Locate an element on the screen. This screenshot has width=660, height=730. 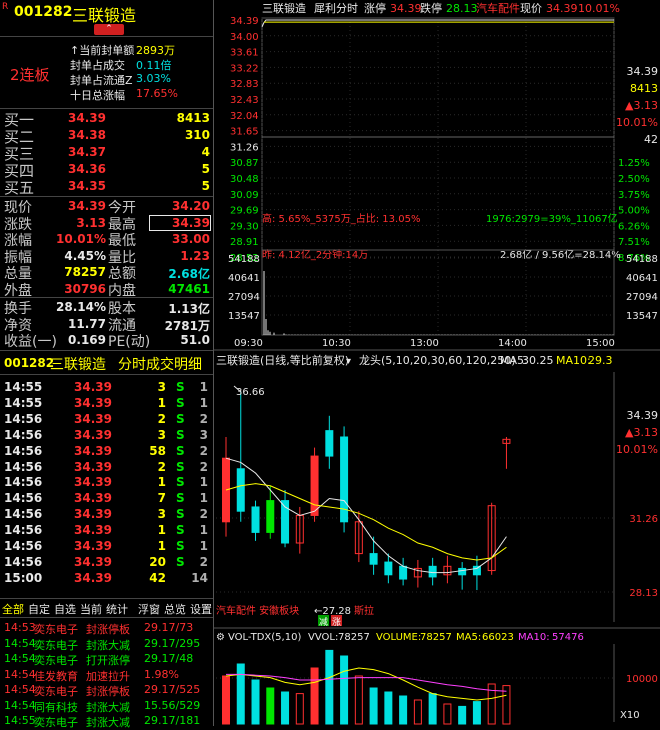
tick-row: 14:56 34.39 3 S 3 is located at coordinates (106, 436).